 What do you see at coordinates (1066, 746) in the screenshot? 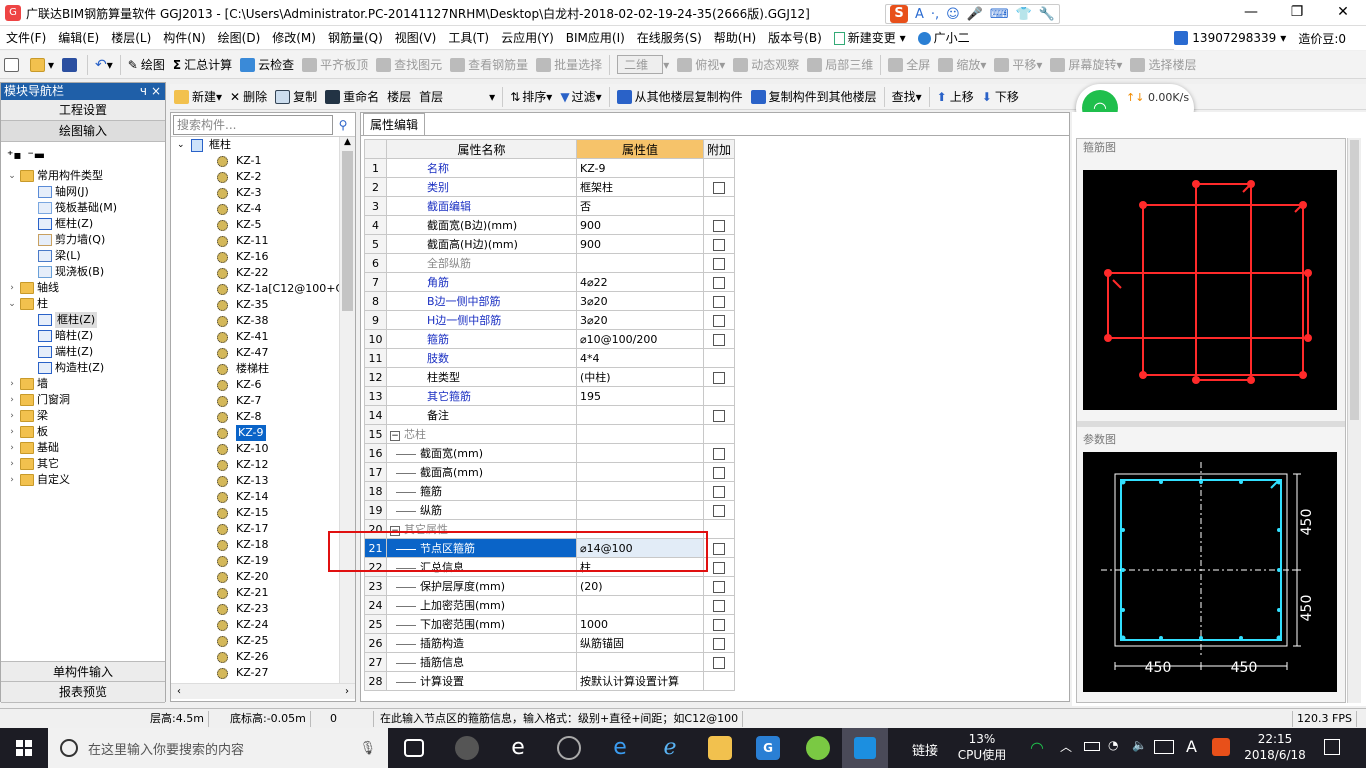
I see `tray-expand-icon: ︿` at bounding box center [1066, 746].